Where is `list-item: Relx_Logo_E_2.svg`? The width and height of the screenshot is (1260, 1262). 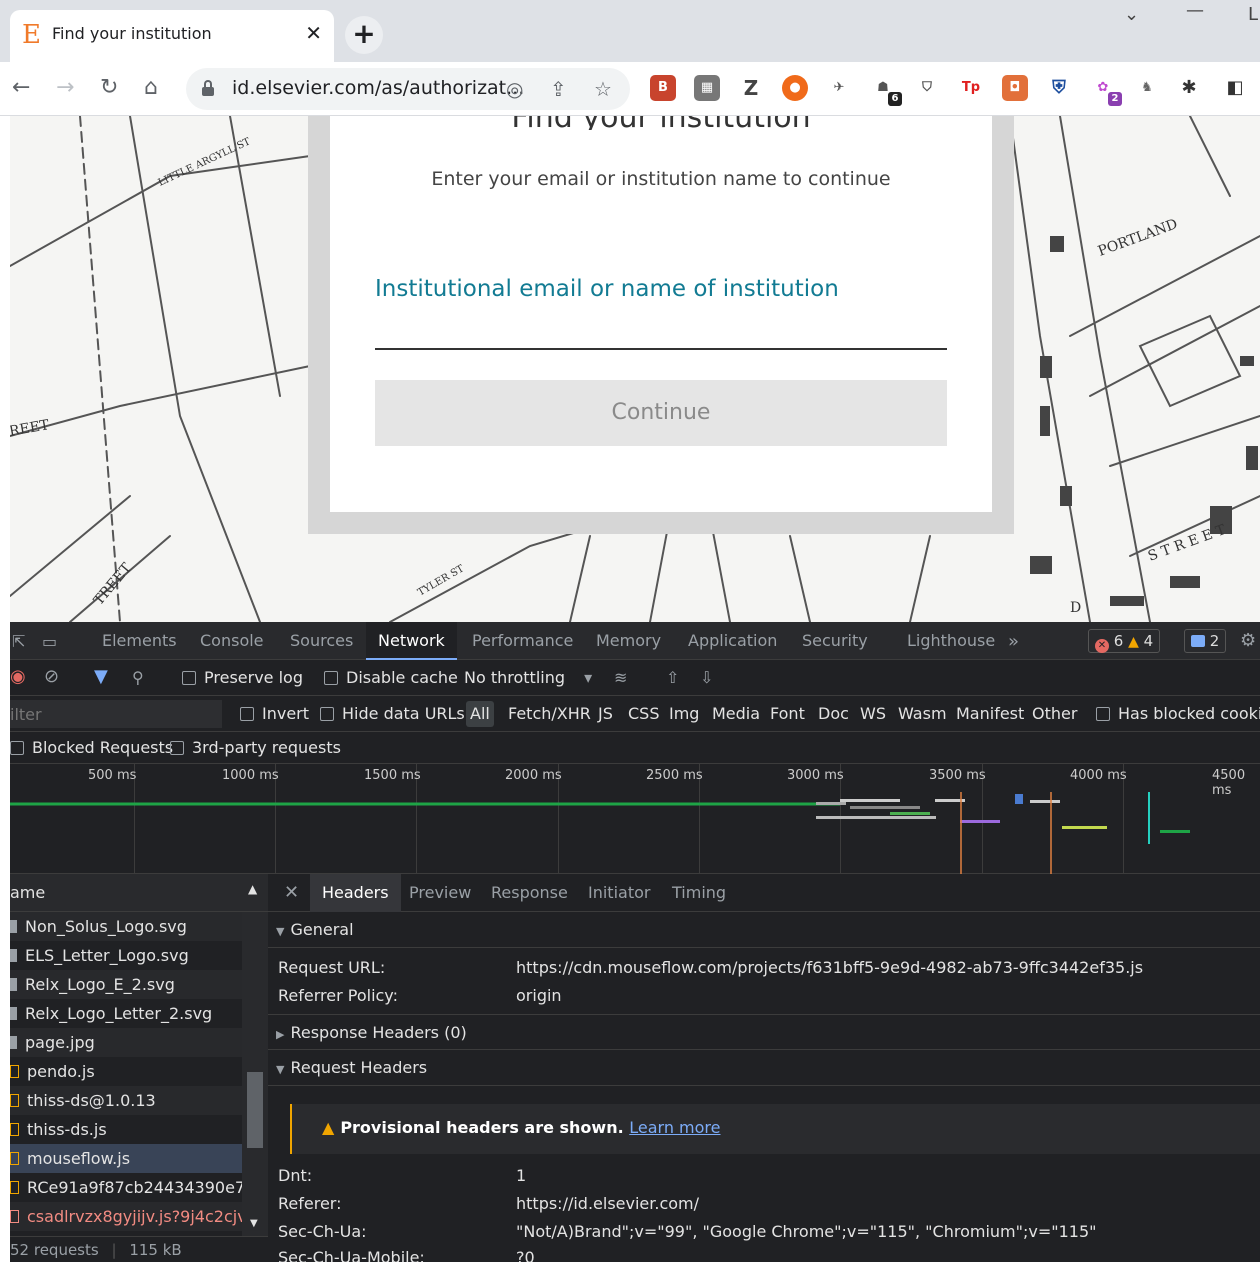 list-item: Relx_Logo_E_2.svg is located at coordinates (126, 984).